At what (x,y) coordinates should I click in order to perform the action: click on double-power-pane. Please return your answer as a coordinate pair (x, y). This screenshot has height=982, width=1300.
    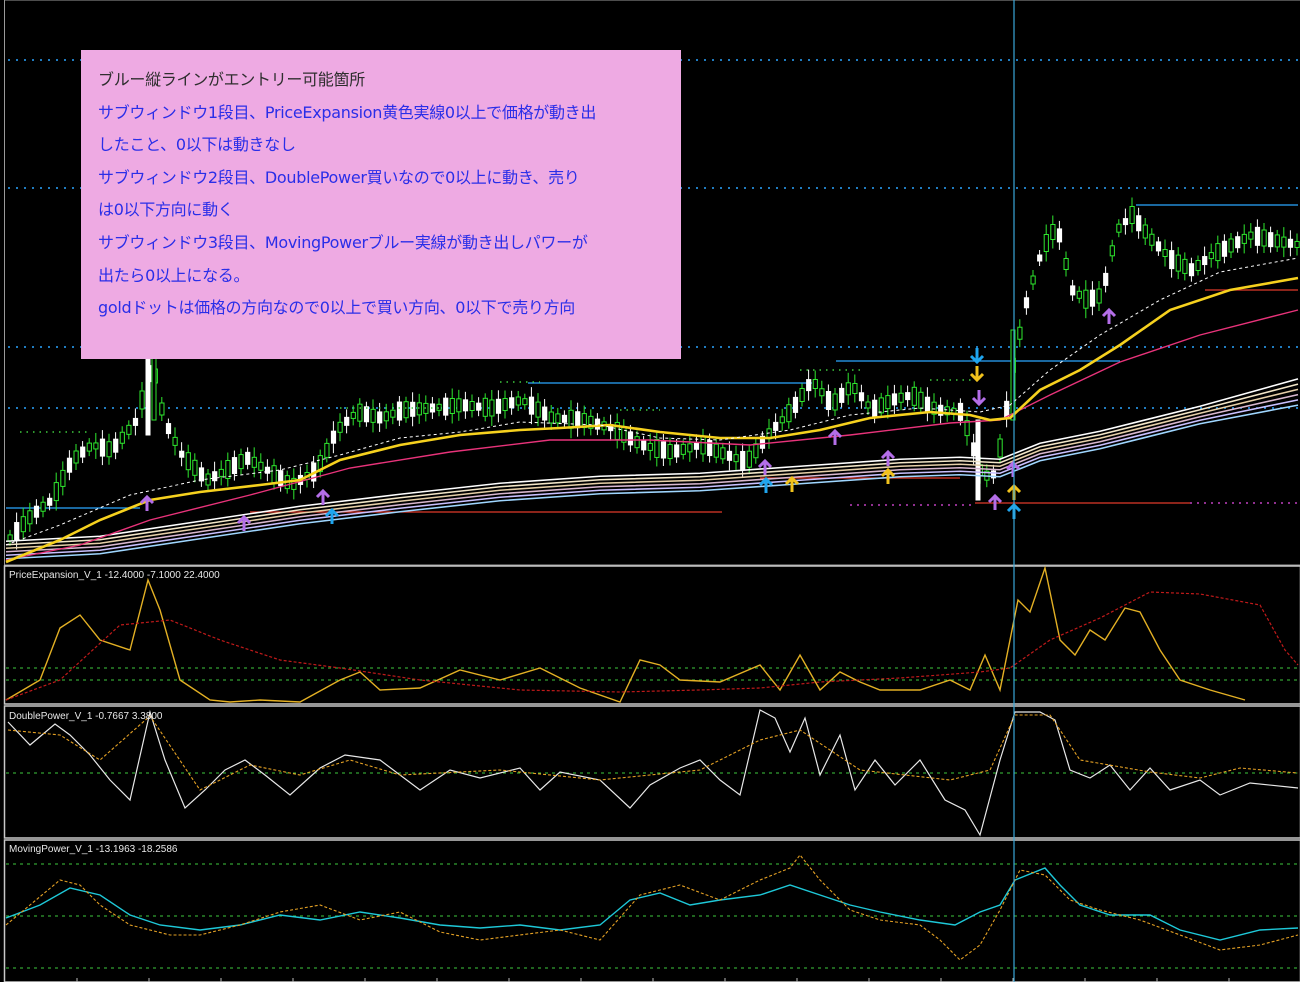
    Looking at the image, I should click on (651, 772).